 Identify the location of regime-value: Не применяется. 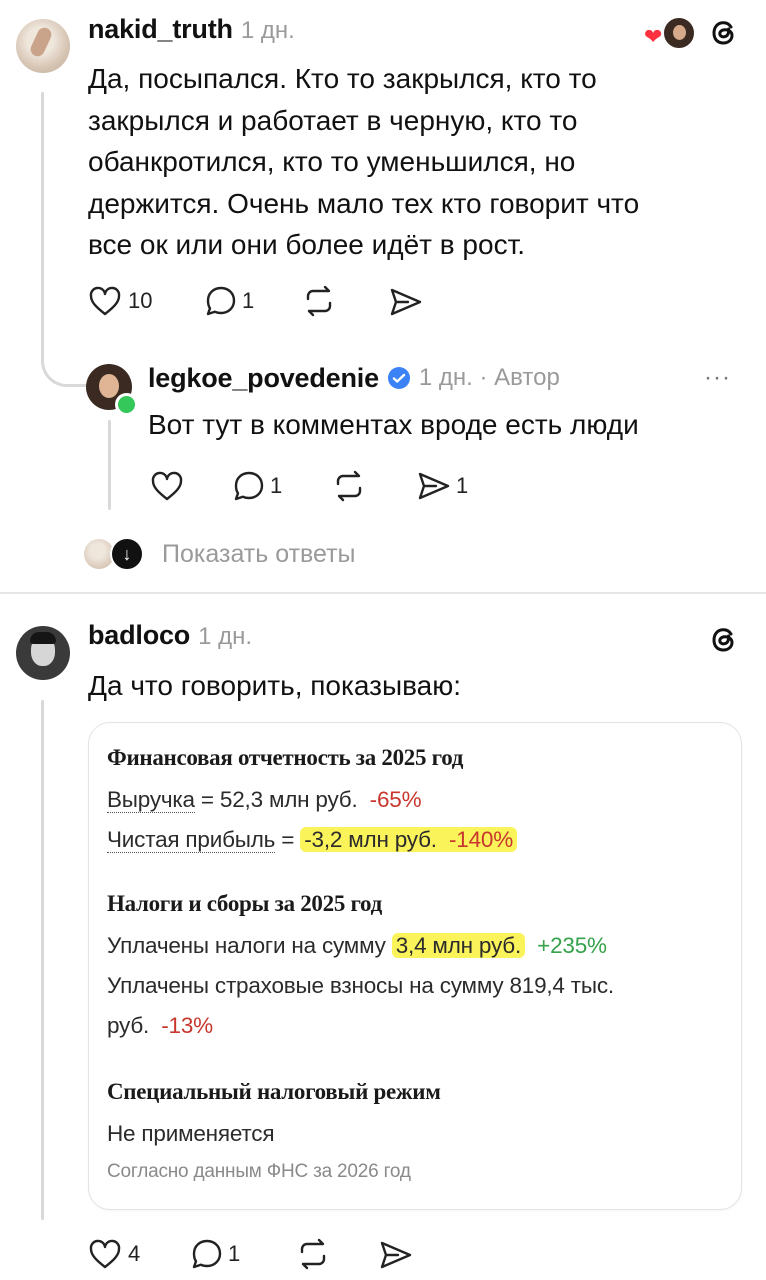
(191, 1133).